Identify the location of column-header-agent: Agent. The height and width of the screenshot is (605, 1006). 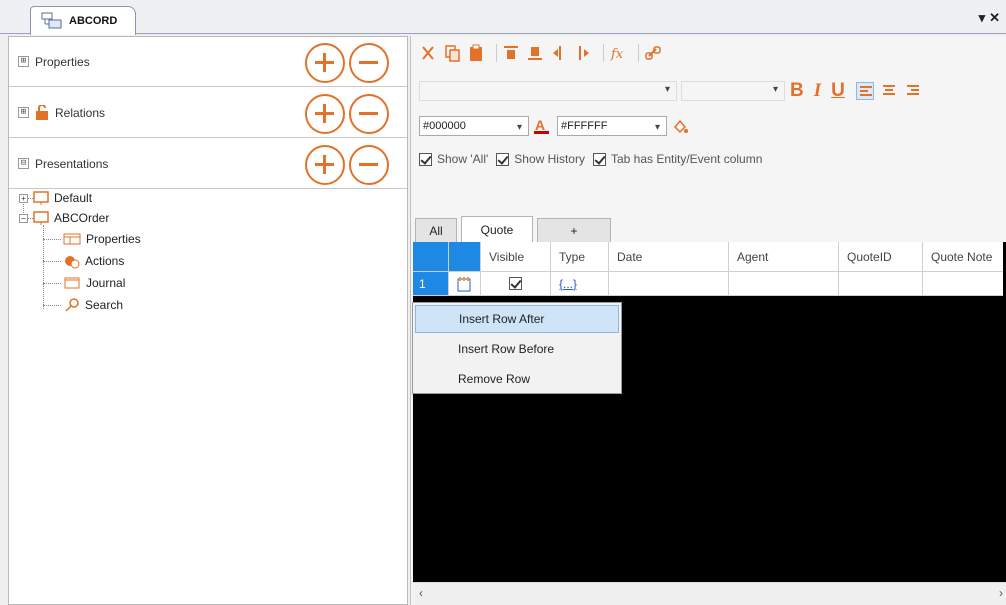
(784, 257).